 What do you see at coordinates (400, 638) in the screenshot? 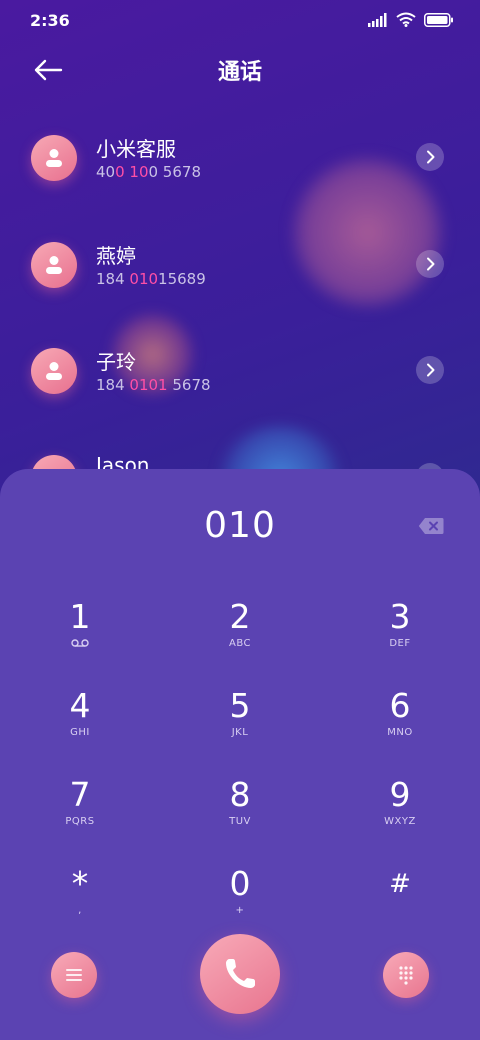
I see `key-3: 3 DEF` at bounding box center [400, 638].